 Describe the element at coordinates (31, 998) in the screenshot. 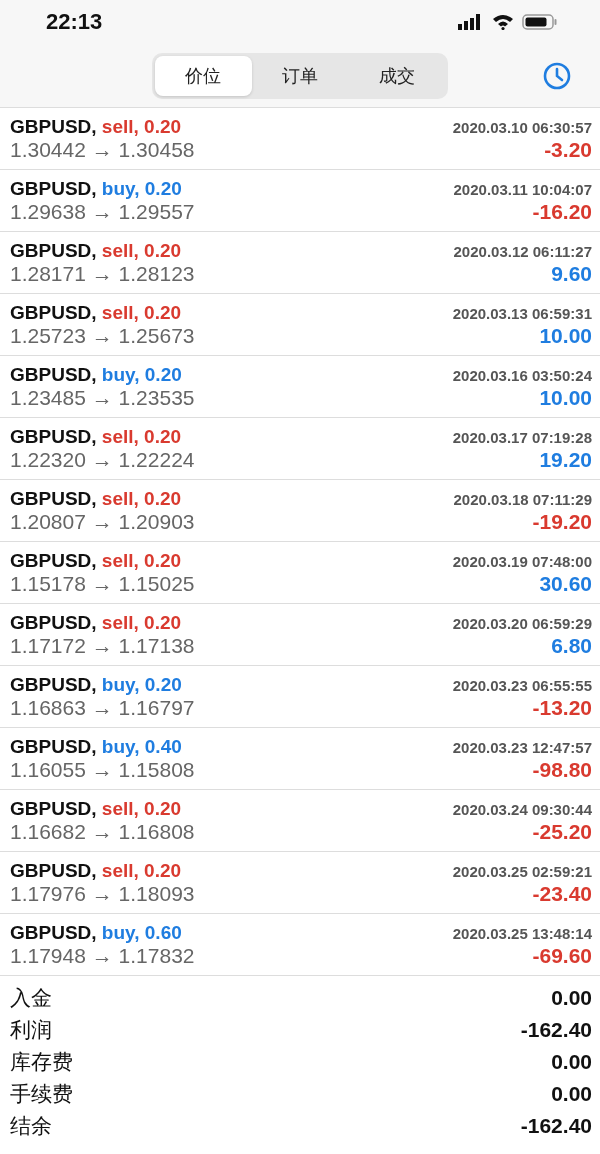

I see `summary-label: 入金` at that location.